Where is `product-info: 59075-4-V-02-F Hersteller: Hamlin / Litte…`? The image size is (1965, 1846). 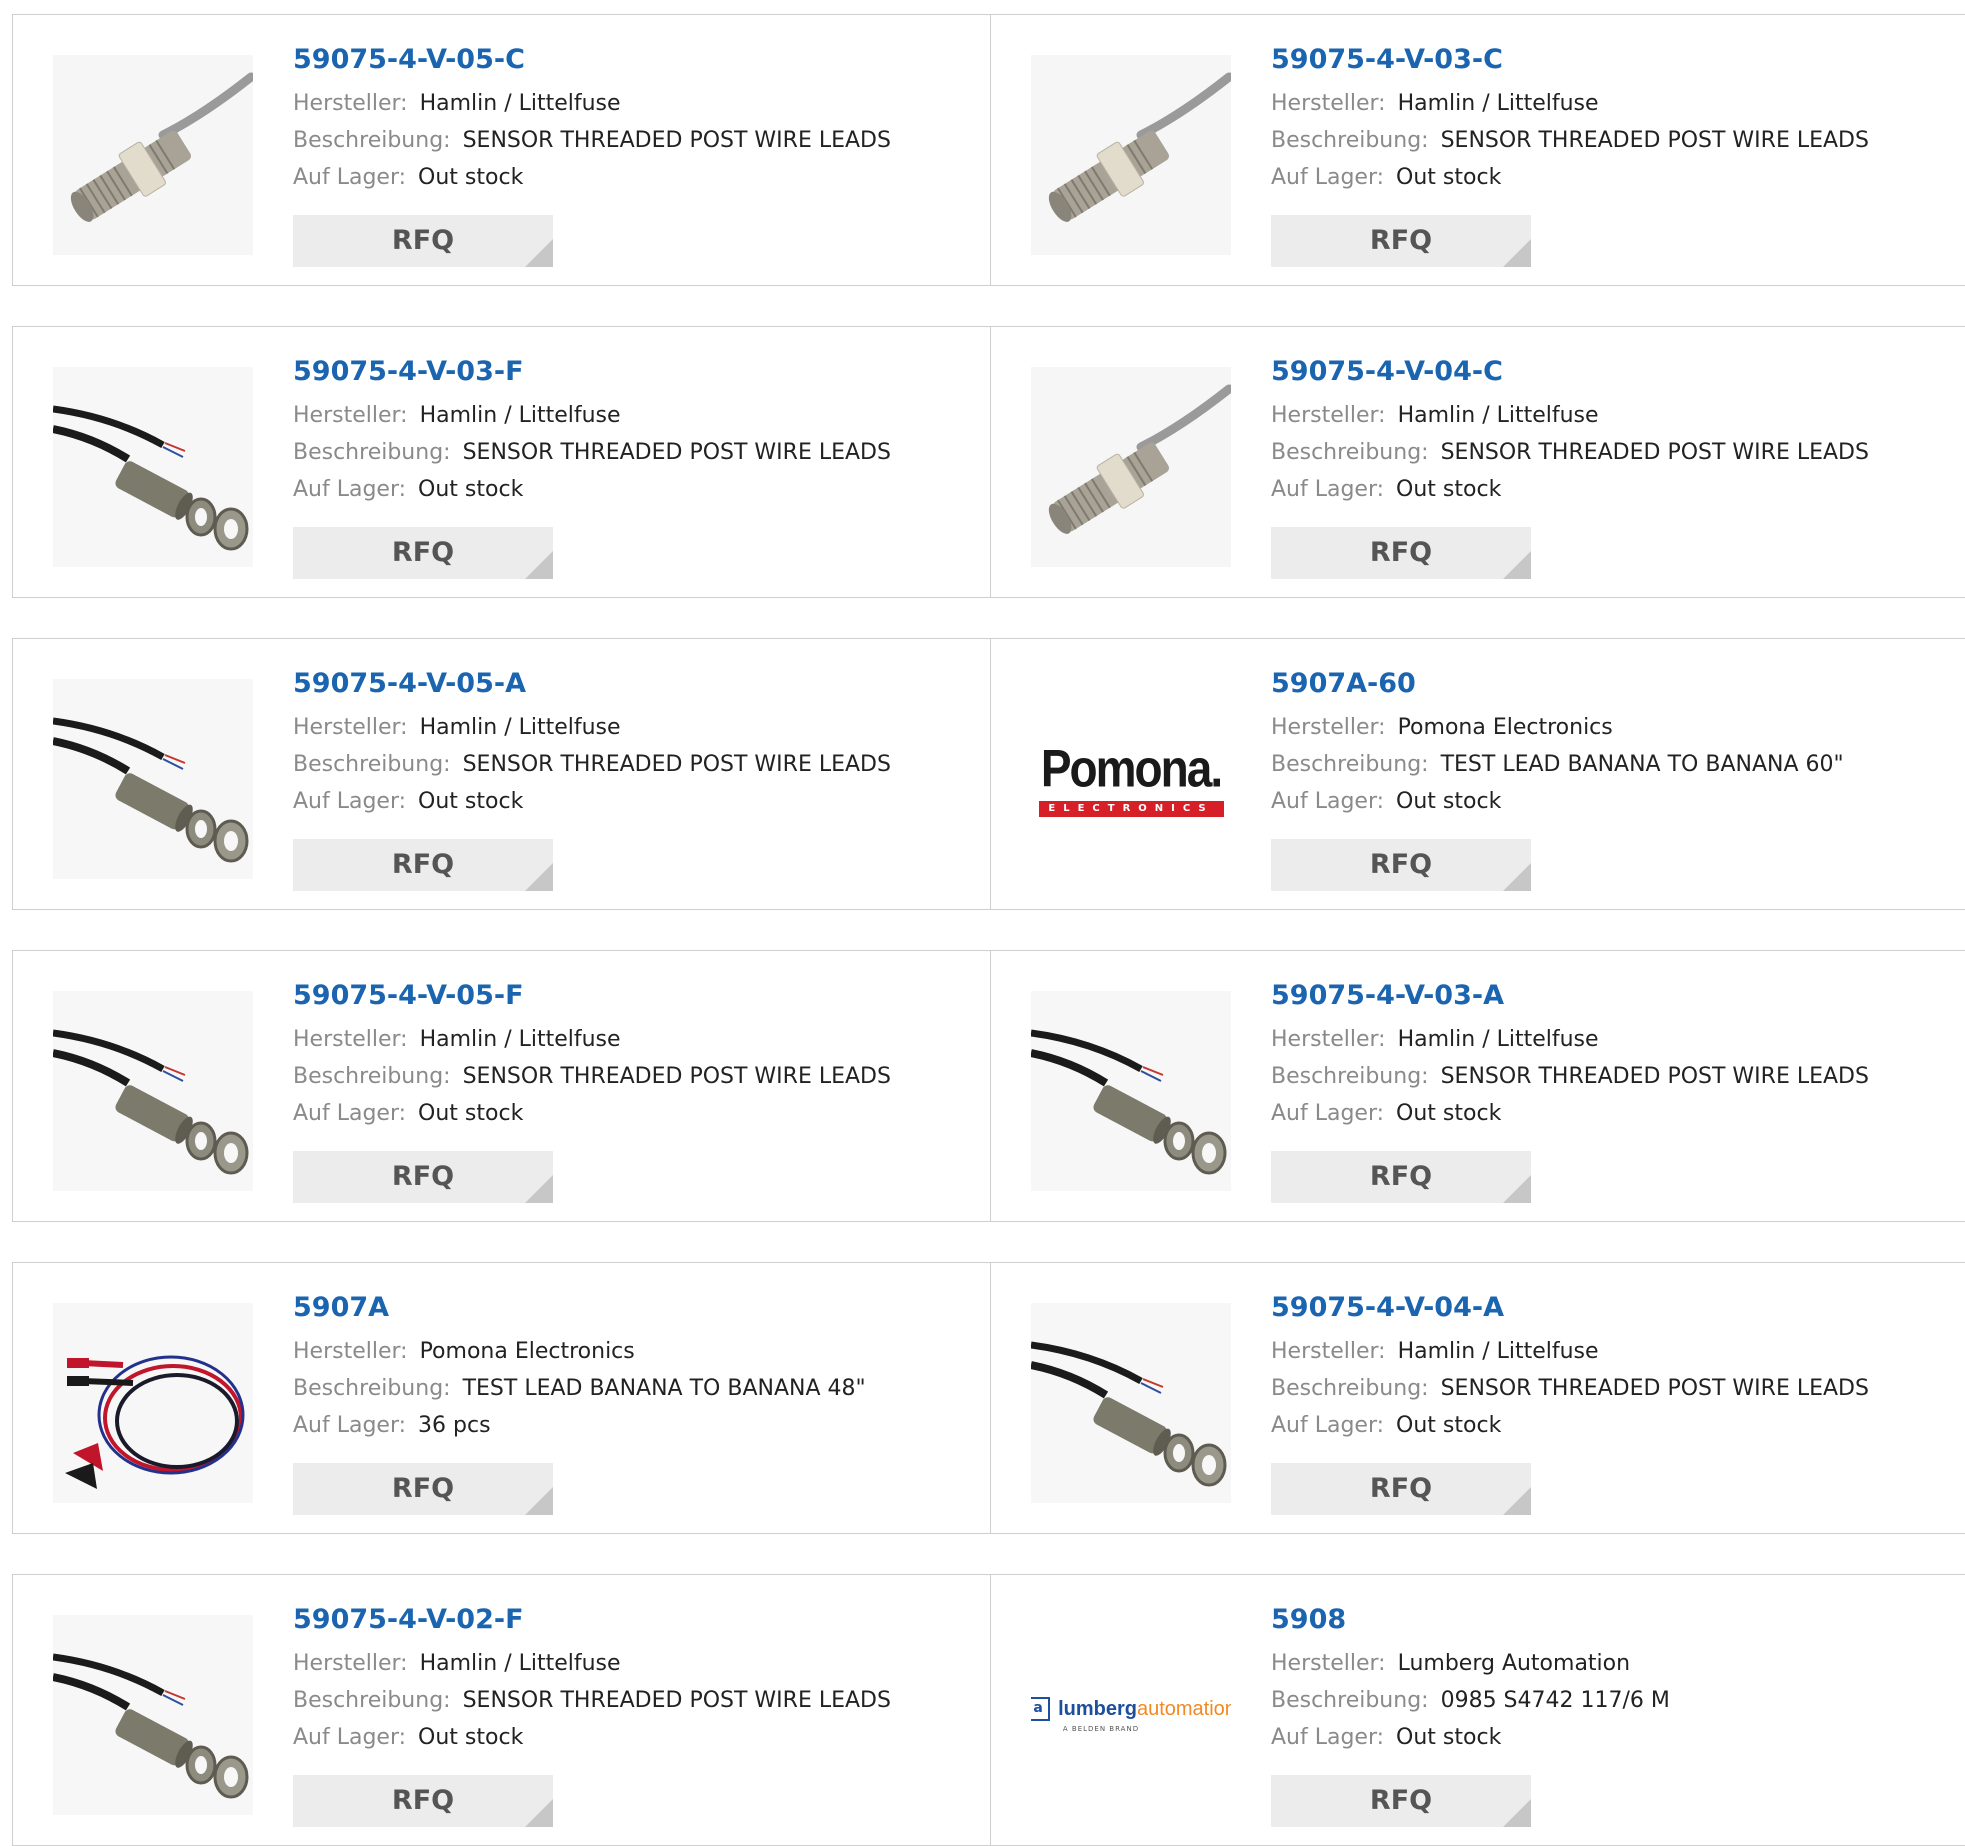 product-info: 59075-4-V-02-F Hersteller: Hamlin / Litte… is located at coordinates (592, 1679).